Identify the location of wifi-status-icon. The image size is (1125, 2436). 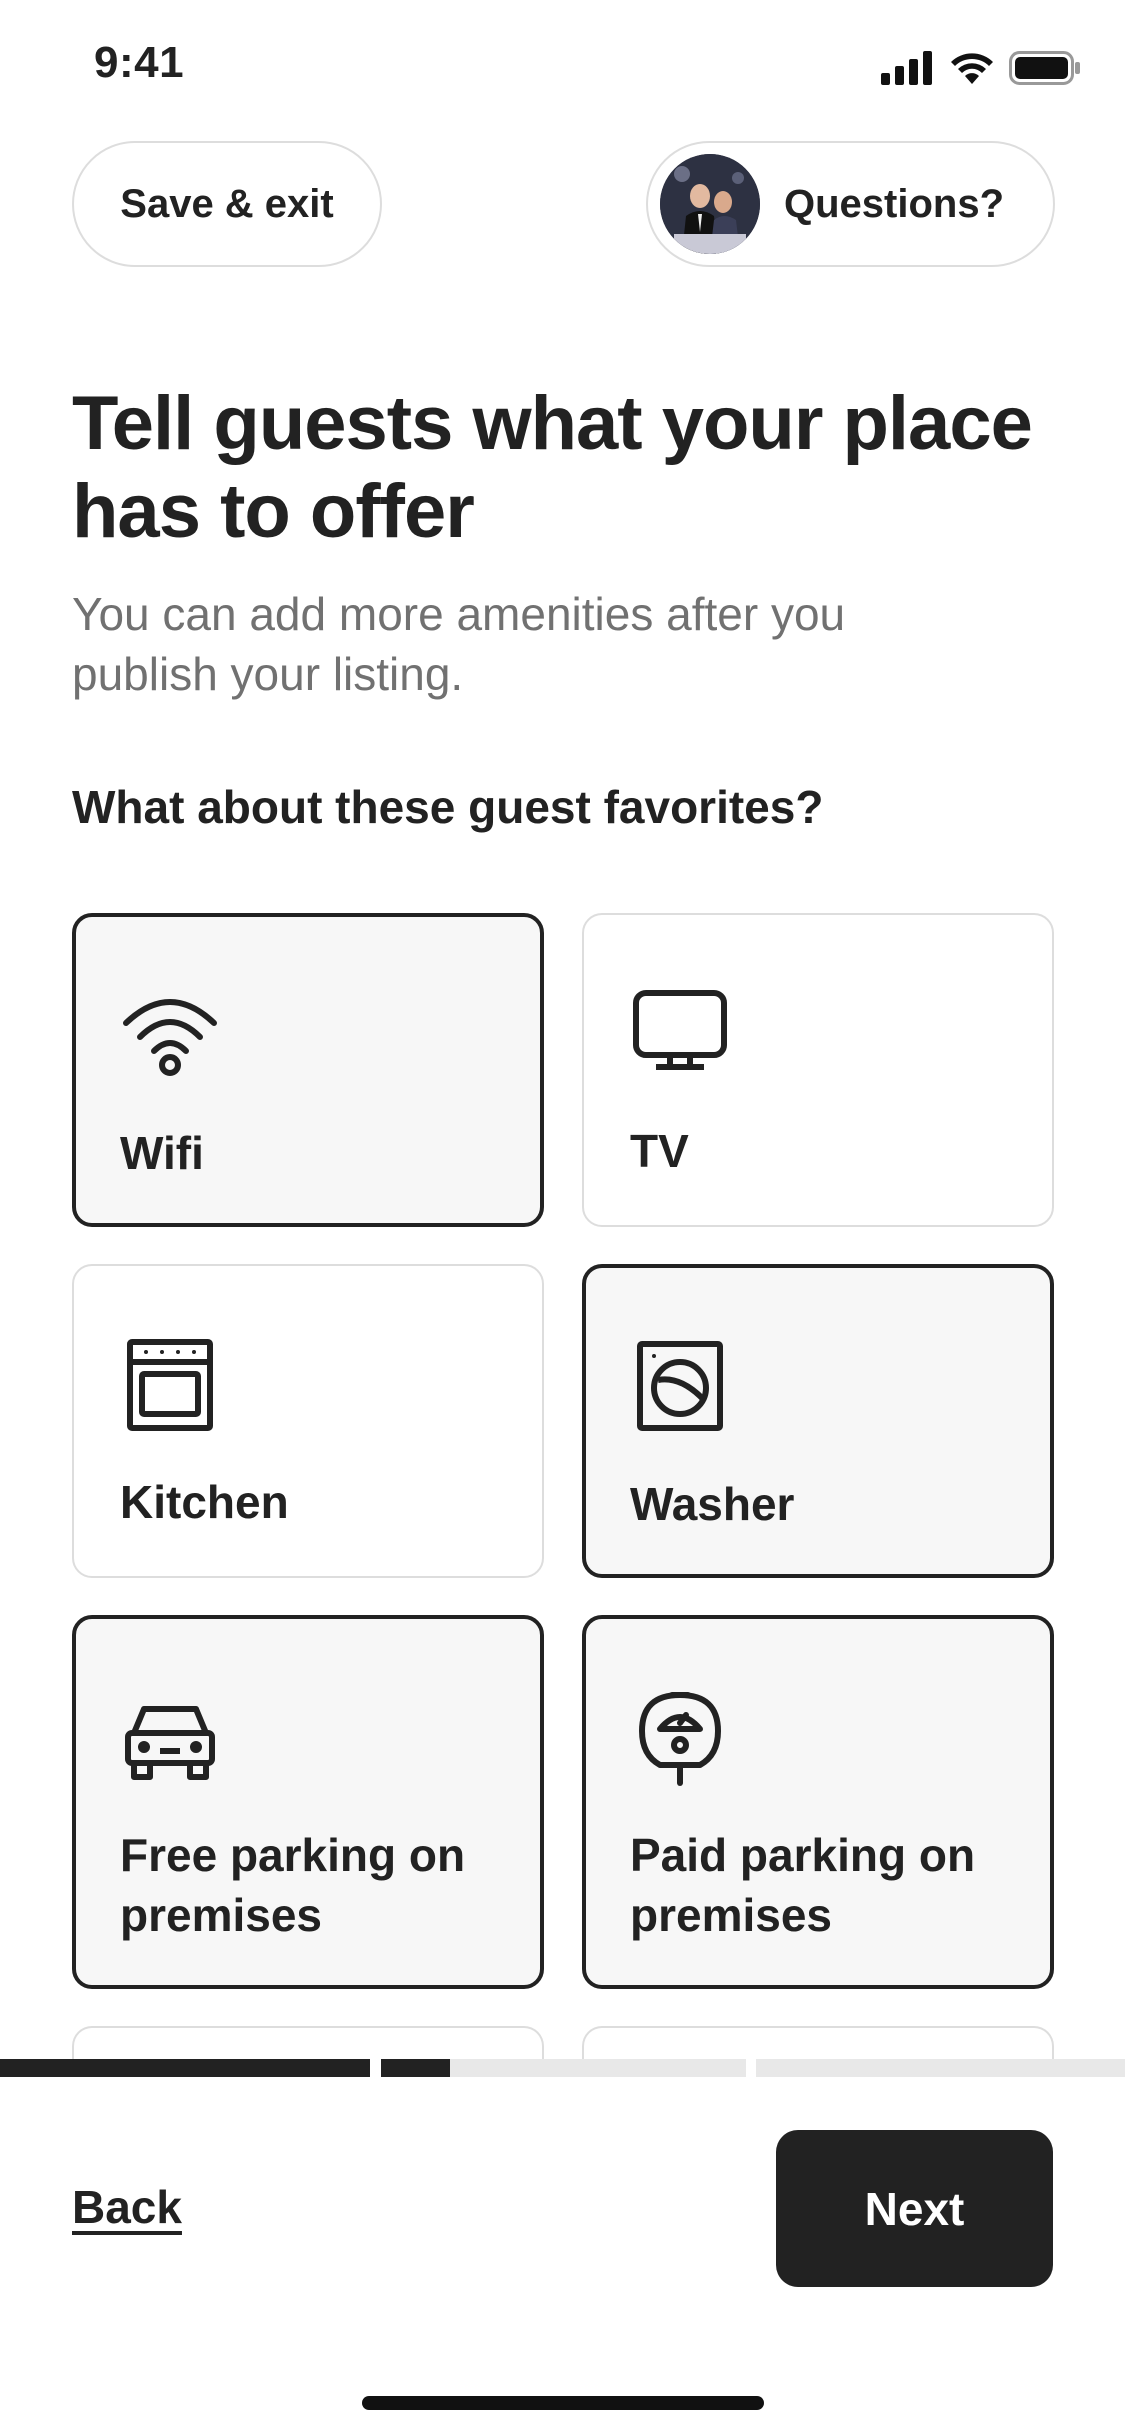
(972, 68).